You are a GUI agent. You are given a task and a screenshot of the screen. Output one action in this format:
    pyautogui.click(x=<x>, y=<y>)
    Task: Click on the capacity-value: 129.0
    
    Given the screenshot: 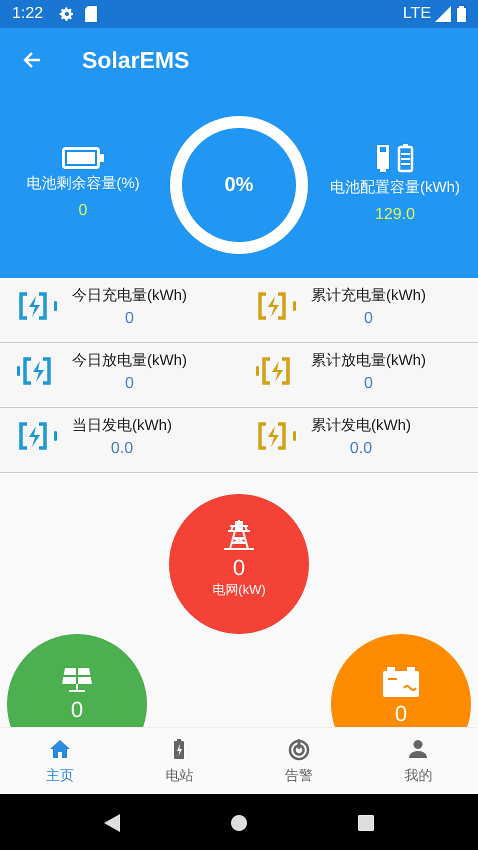 What is the action you would take?
    pyautogui.click(x=395, y=215)
    